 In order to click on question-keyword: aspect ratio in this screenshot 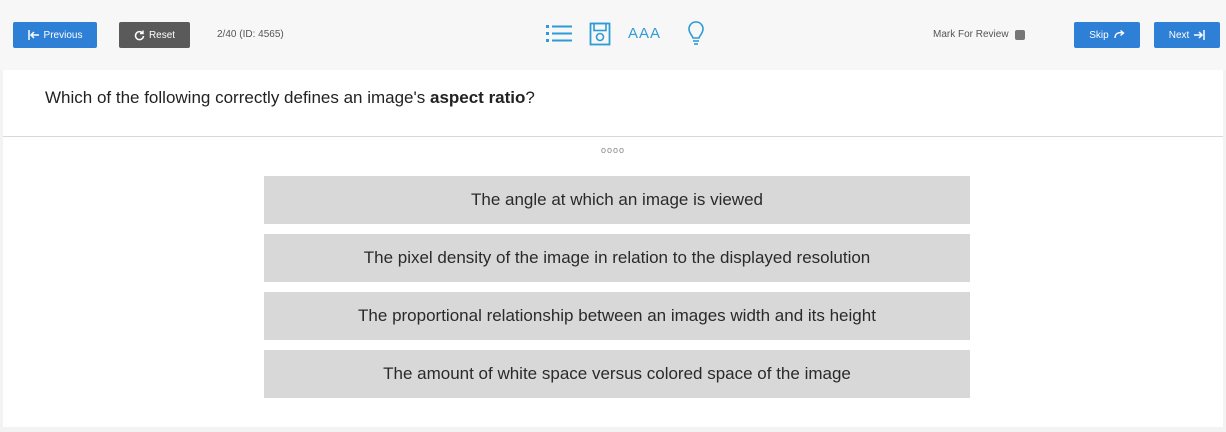, I will do `click(477, 97)`.